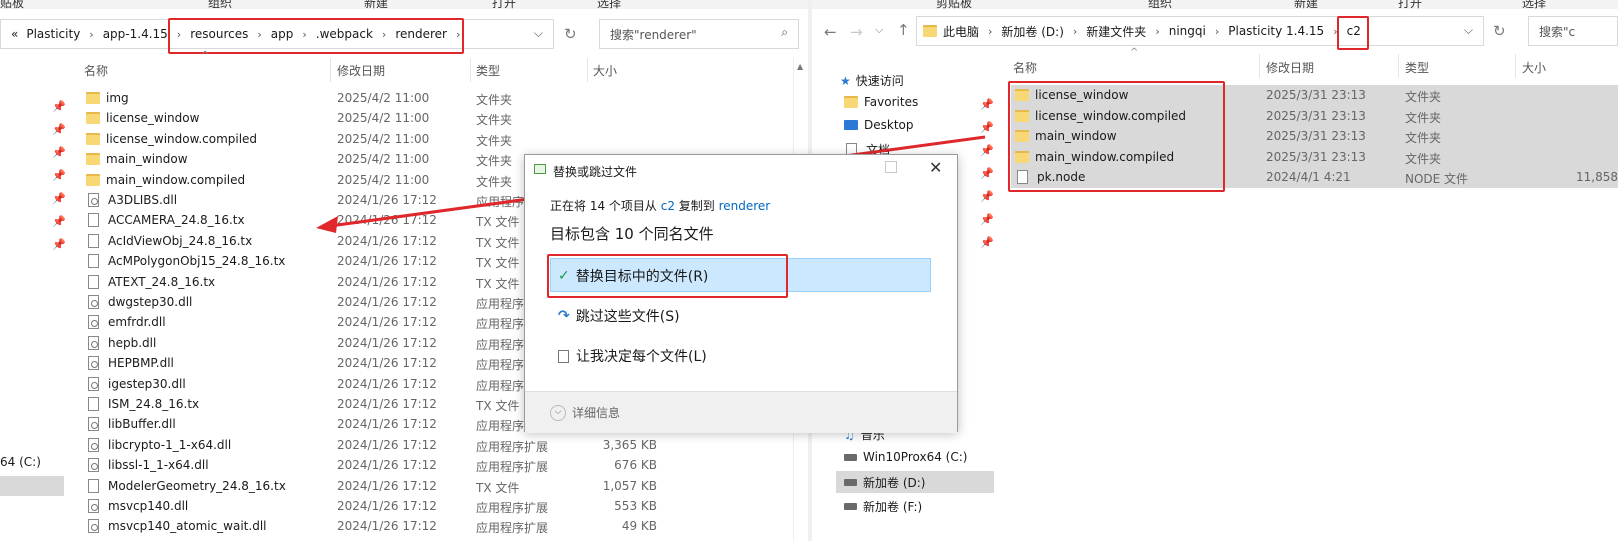 Image resolution: width=1618 pixels, height=541 pixels. What do you see at coordinates (641, 357) in the screenshot?
I see `option-label: 让我决定每个文件(L)` at bounding box center [641, 357].